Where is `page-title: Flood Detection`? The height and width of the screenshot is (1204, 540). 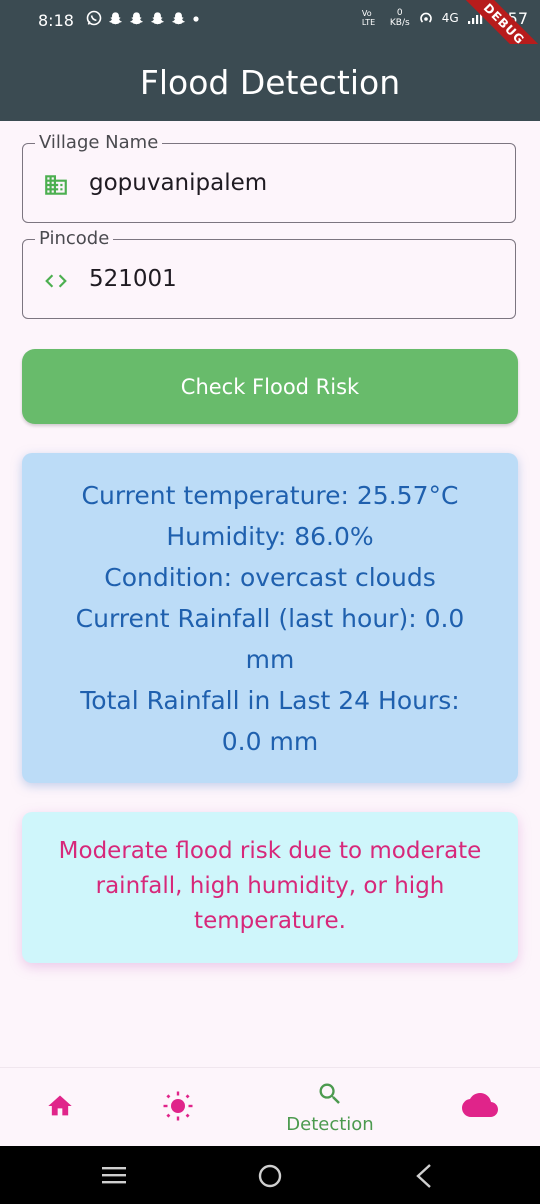 page-title: Flood Detection is located at coordinates (270, 82).